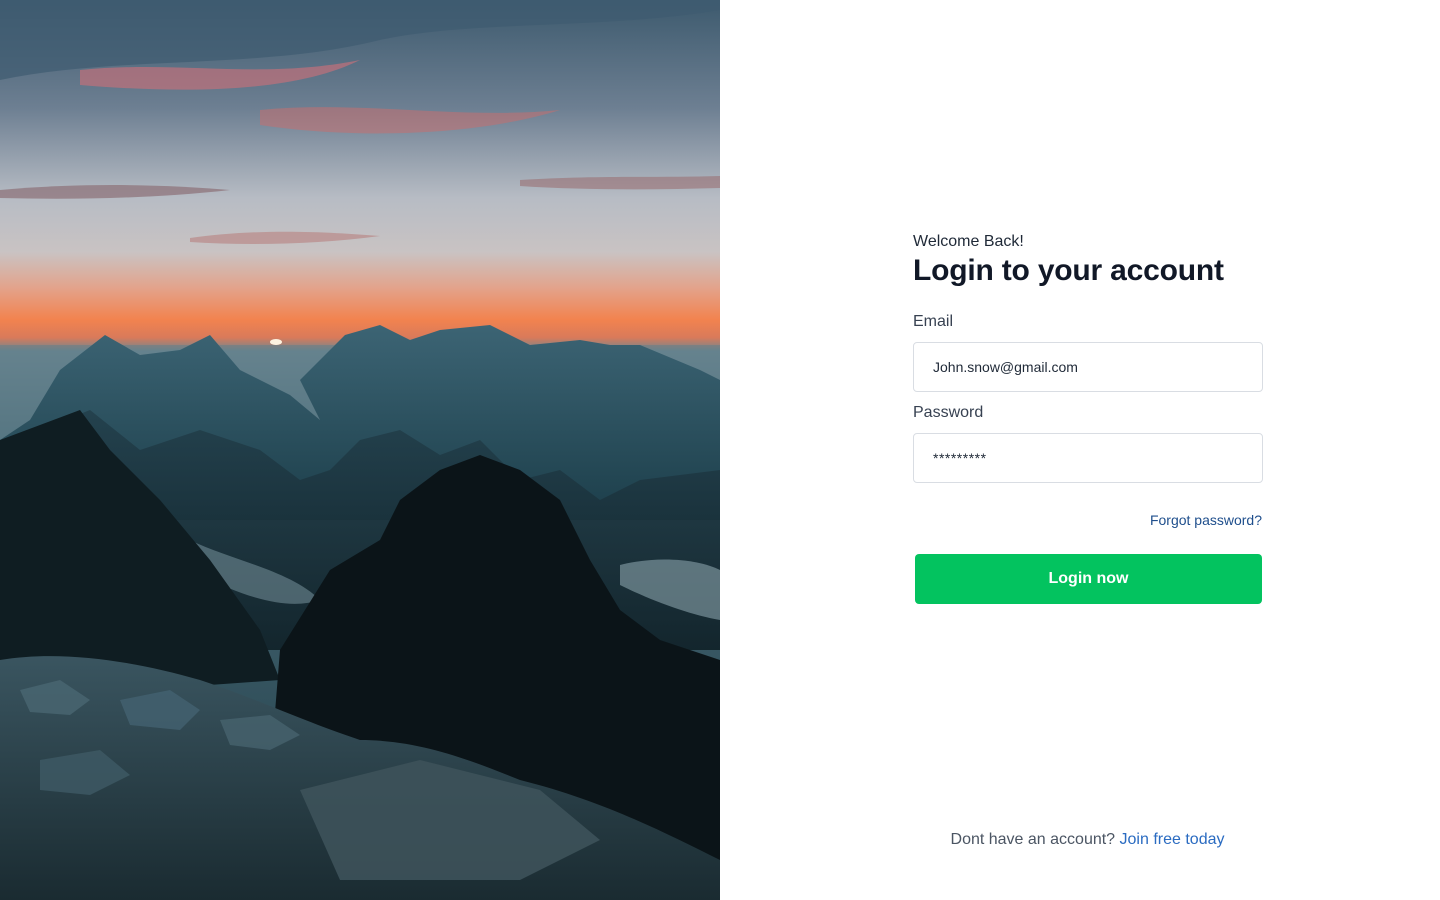 This screenshot has height=900, width=1440. What do you see at coordinates (948, 412) in the screenshot?
I see `password-label: Password` at bounding box center [948, 412].